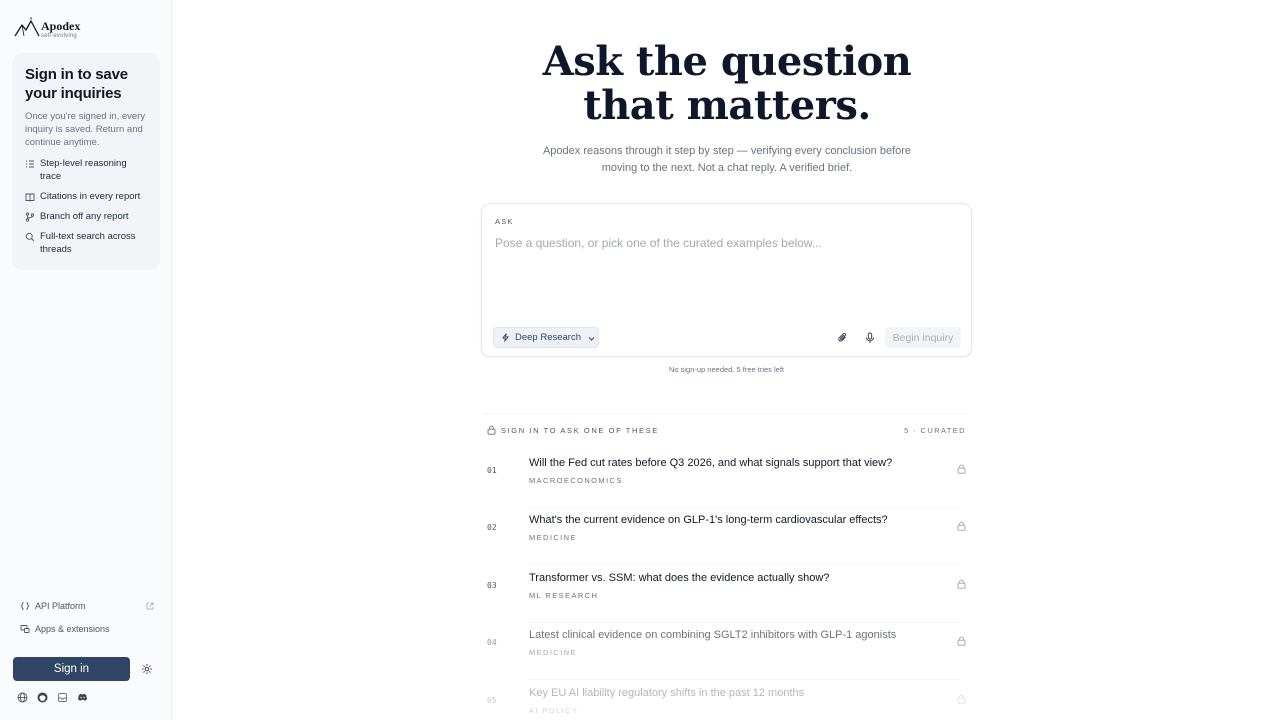 The height and width of the screenshot is (720, 1280). I want to click on lightning-icon, so click(505, 337).